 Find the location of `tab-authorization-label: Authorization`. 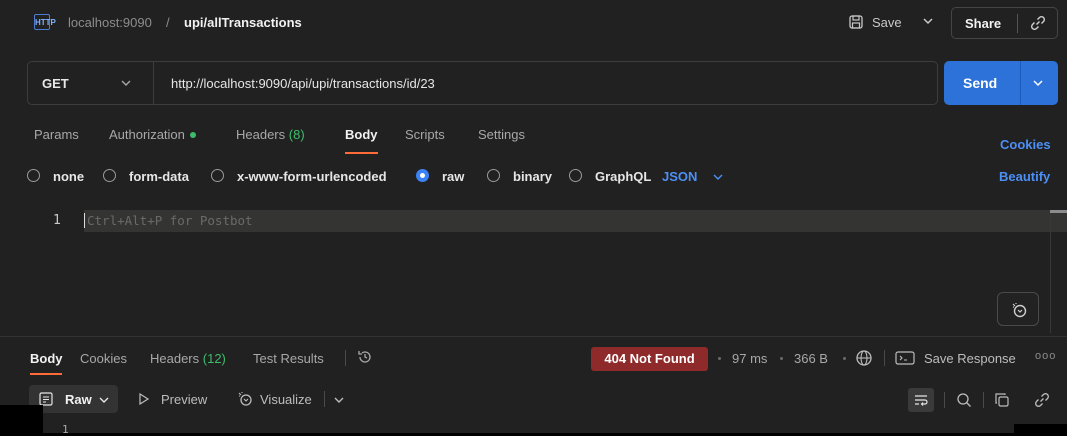

tab-authorization-label: Authorization is located at coordinates (147, 134).